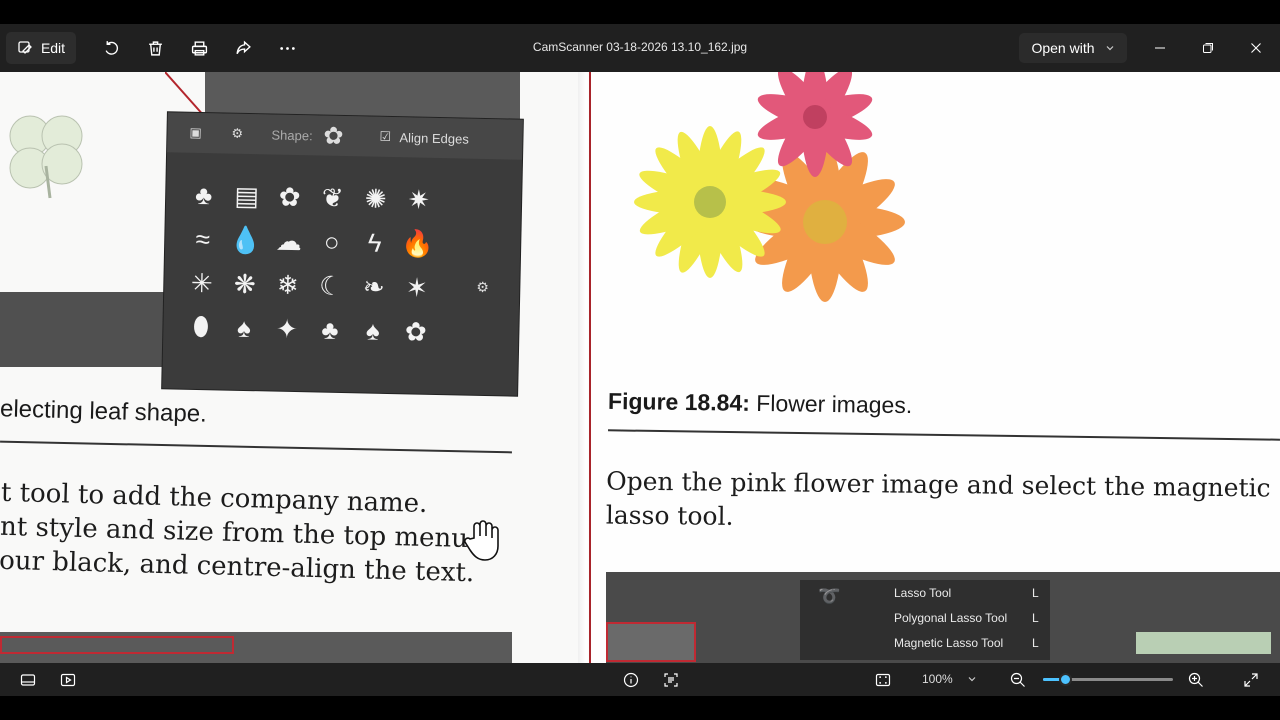 The width and height of the screenshot is (1280, 720). What do you see at coordinates (1066, 679) in the screenshot?
I see `zoom-slider-thumb` at bounding box center [1066, 679].